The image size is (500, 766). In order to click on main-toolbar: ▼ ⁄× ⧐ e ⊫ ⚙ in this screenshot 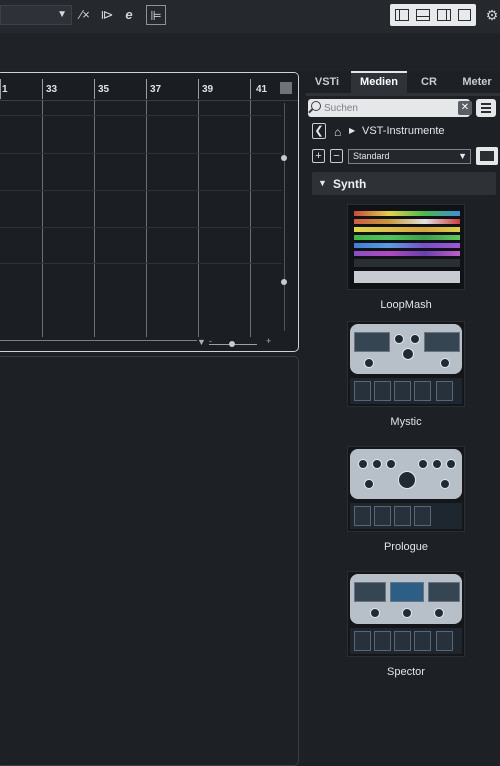, I will do `click(250, 16)`.